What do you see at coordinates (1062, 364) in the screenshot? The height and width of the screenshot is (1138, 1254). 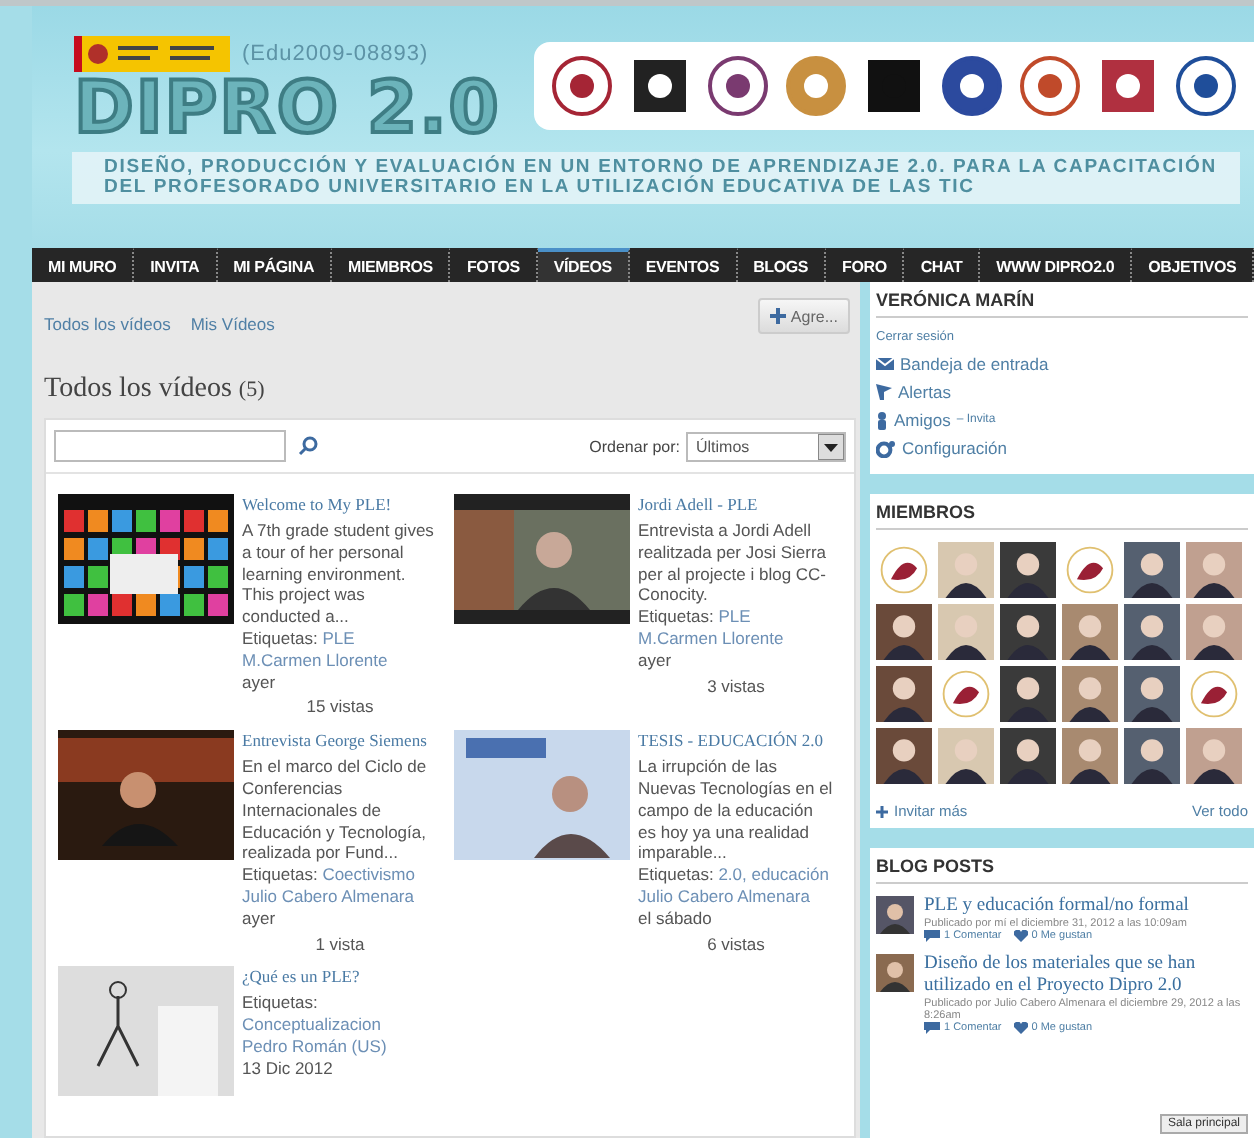 I see `user-menu-link: Bandeja de entrada` at bounding box center [1062, 364].